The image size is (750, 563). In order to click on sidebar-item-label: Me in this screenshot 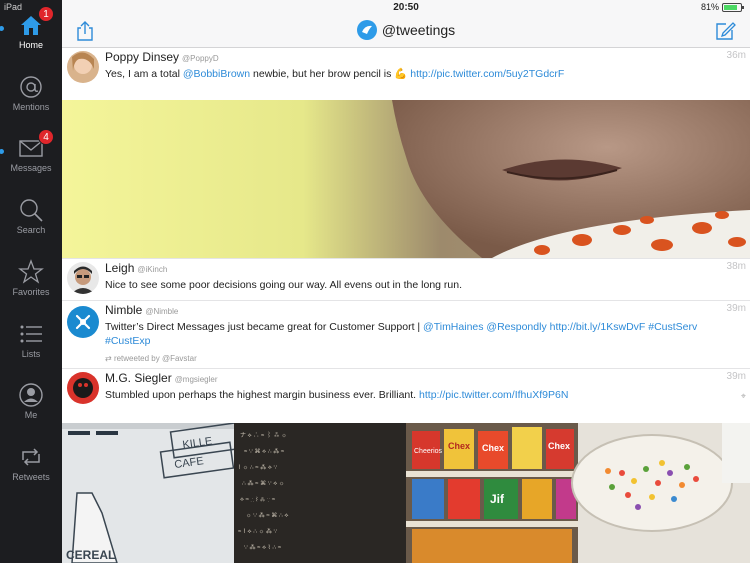, I will do `click(31, 415)`.